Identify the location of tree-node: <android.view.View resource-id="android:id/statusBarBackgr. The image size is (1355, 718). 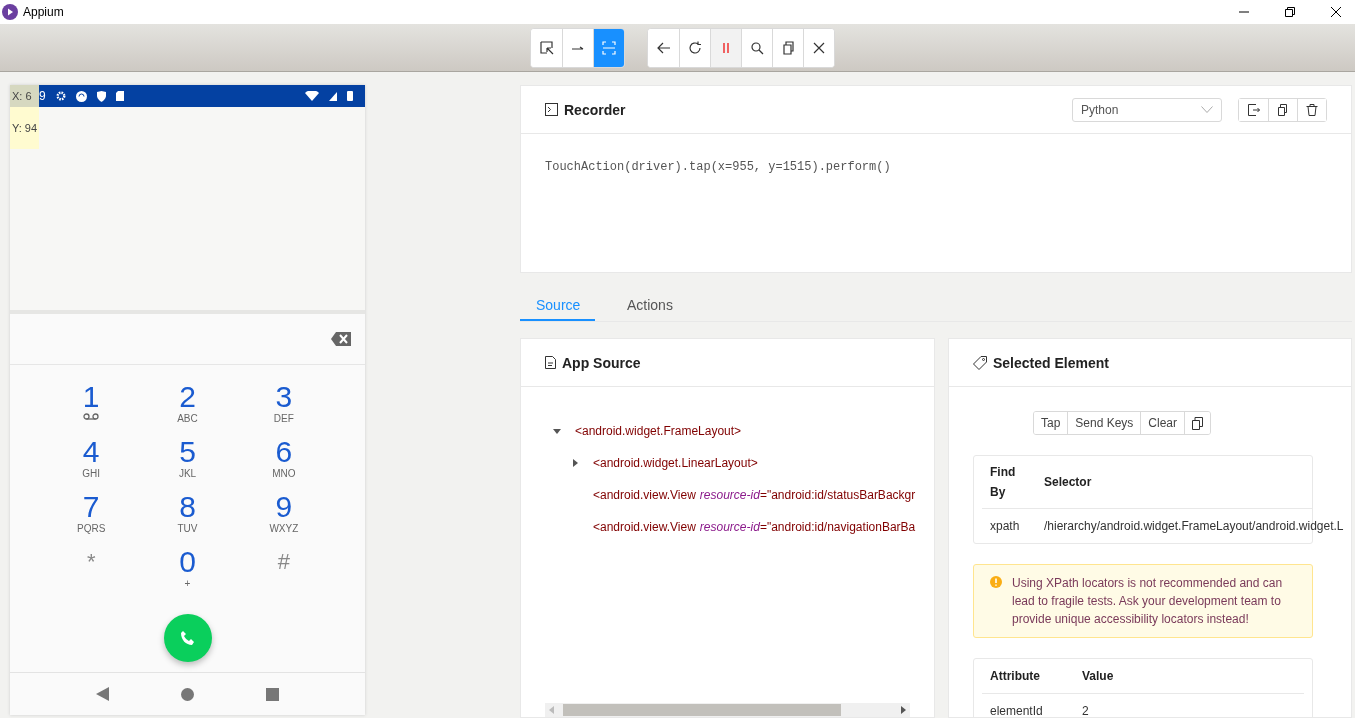
(754, 495).